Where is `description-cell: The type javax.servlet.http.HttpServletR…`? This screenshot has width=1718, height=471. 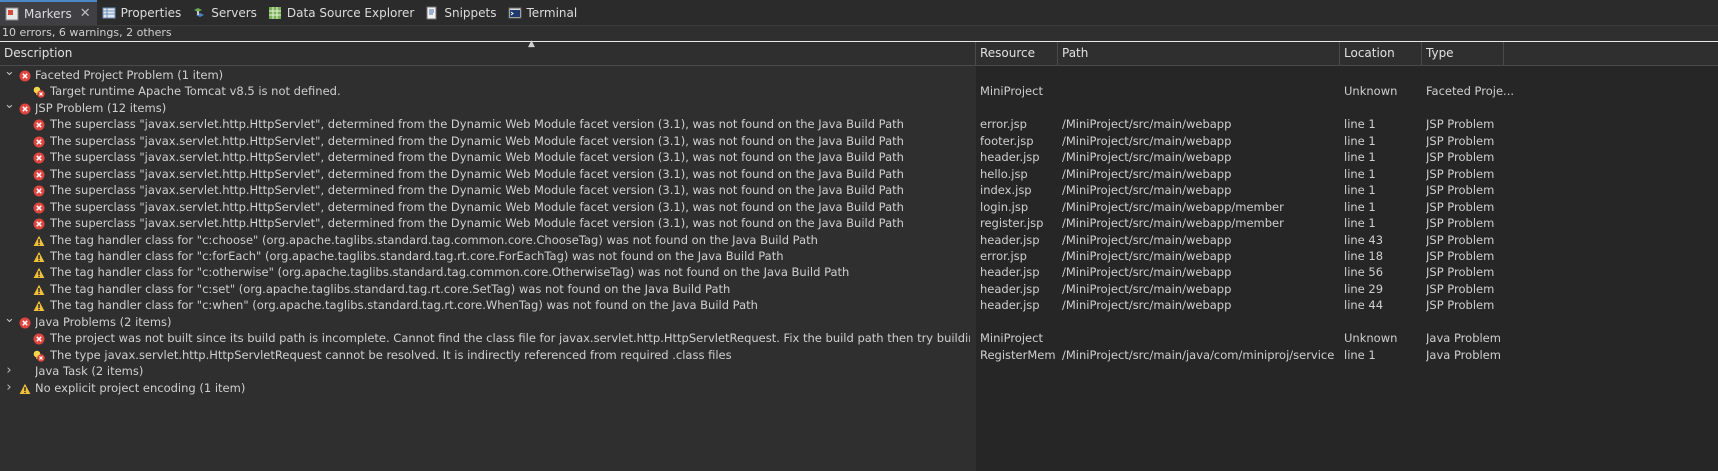 description-cell: The type javax.servlet.http.HttpServletR… is located at coordinates (391, 354).